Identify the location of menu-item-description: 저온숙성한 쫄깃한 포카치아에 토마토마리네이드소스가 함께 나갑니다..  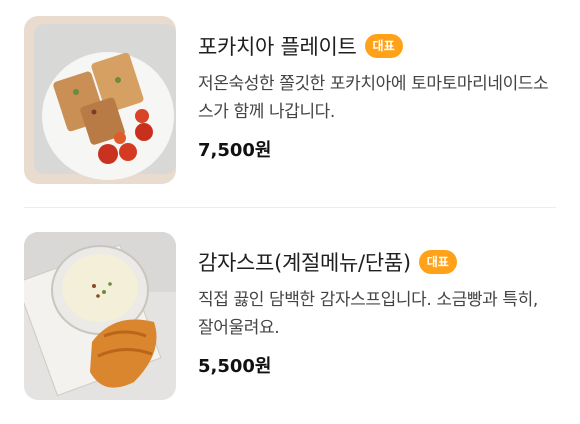
(373, 98).